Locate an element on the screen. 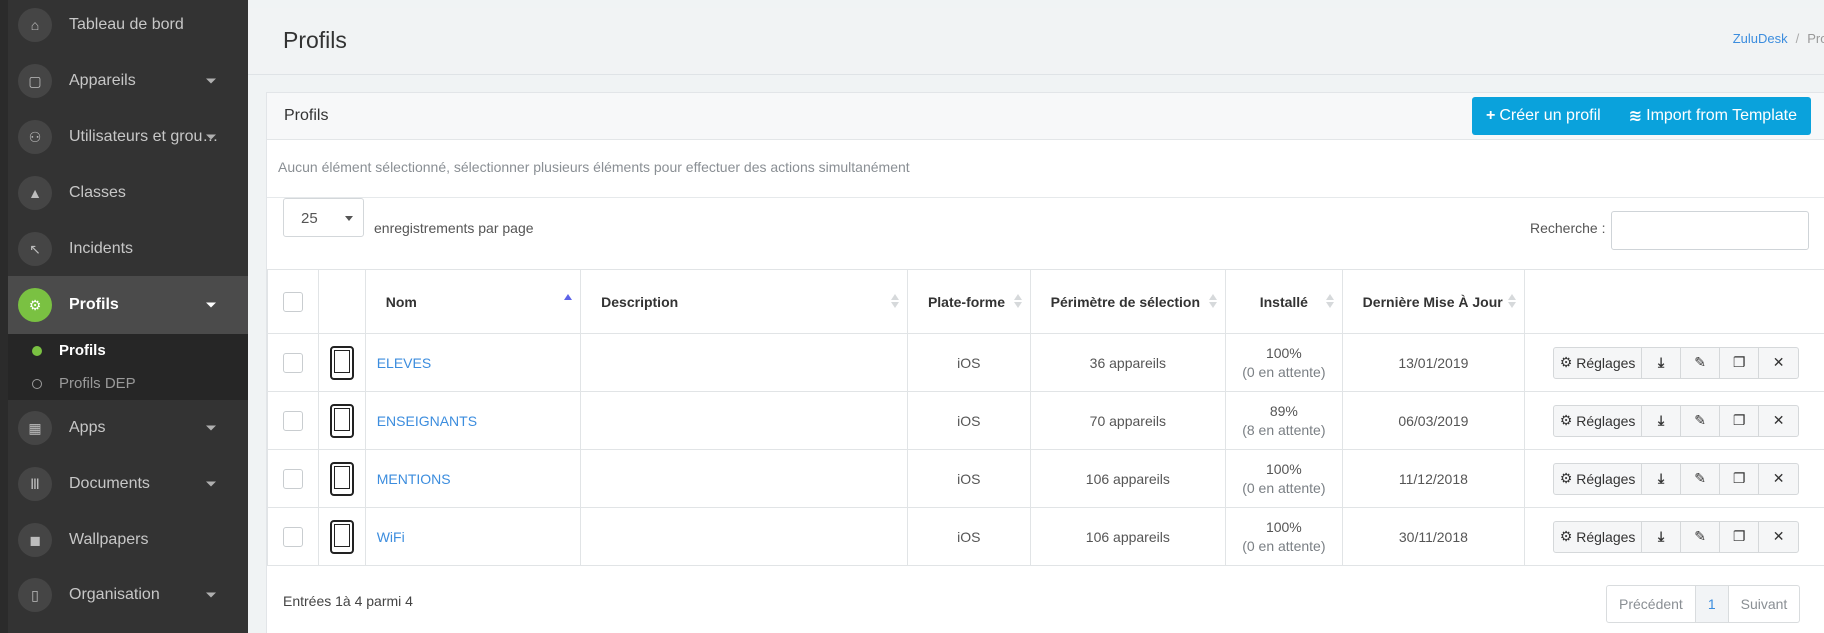  pencil-icon: ✎ is located at coordinates (1700, 420).